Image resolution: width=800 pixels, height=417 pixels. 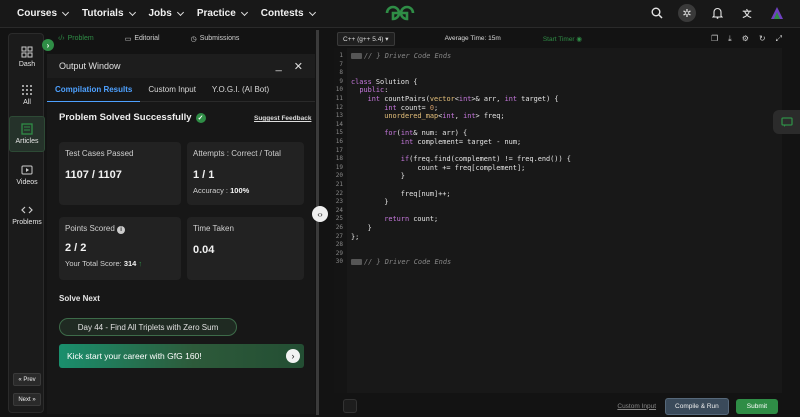 I want to click on nav-jobs: Jobs, so click(x=166, y=13).